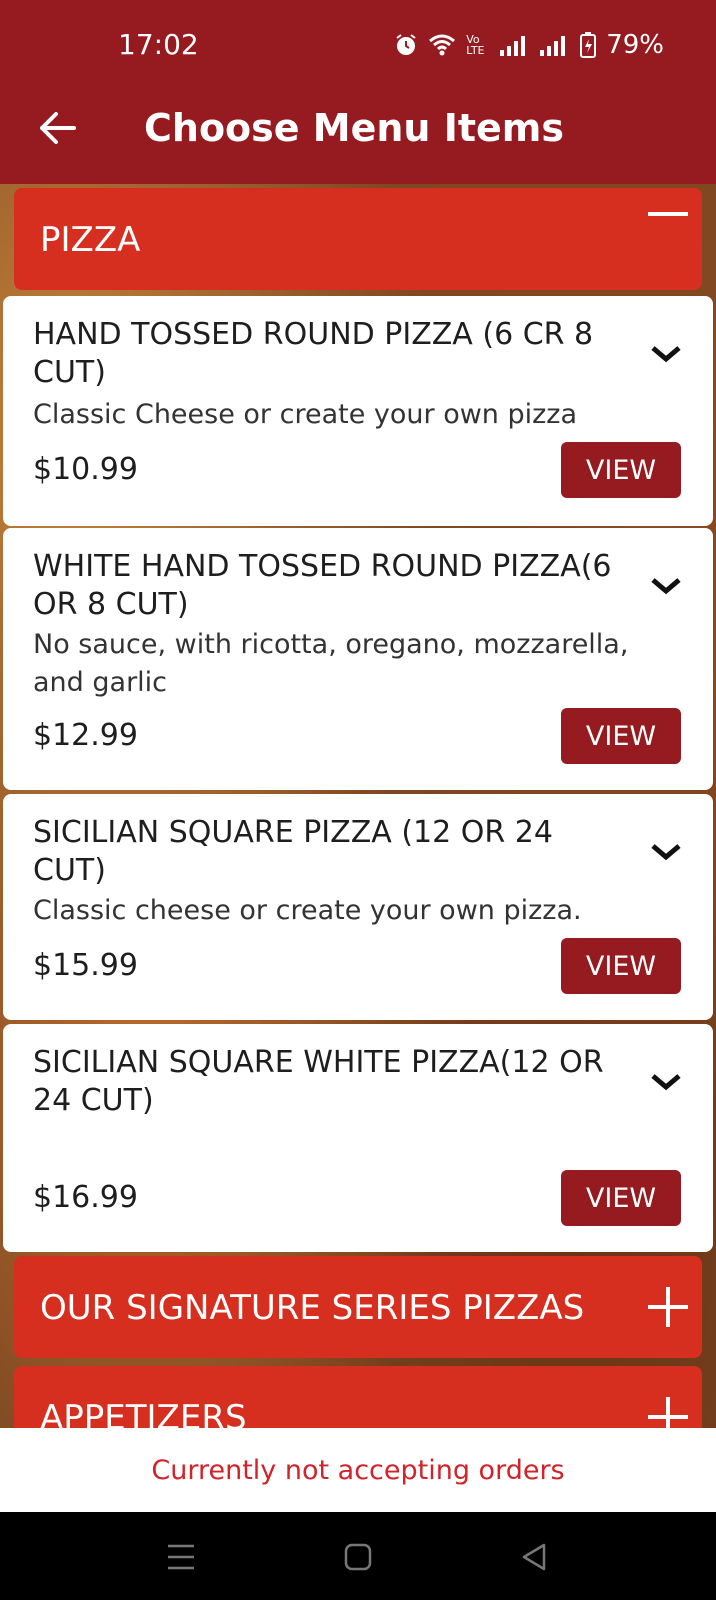 Image resolution: width=716 pixels, height=1600 pixels. Describe the element at coordinates (85, 469) in the screenshot. I see `item-price: $10.99` at that location.